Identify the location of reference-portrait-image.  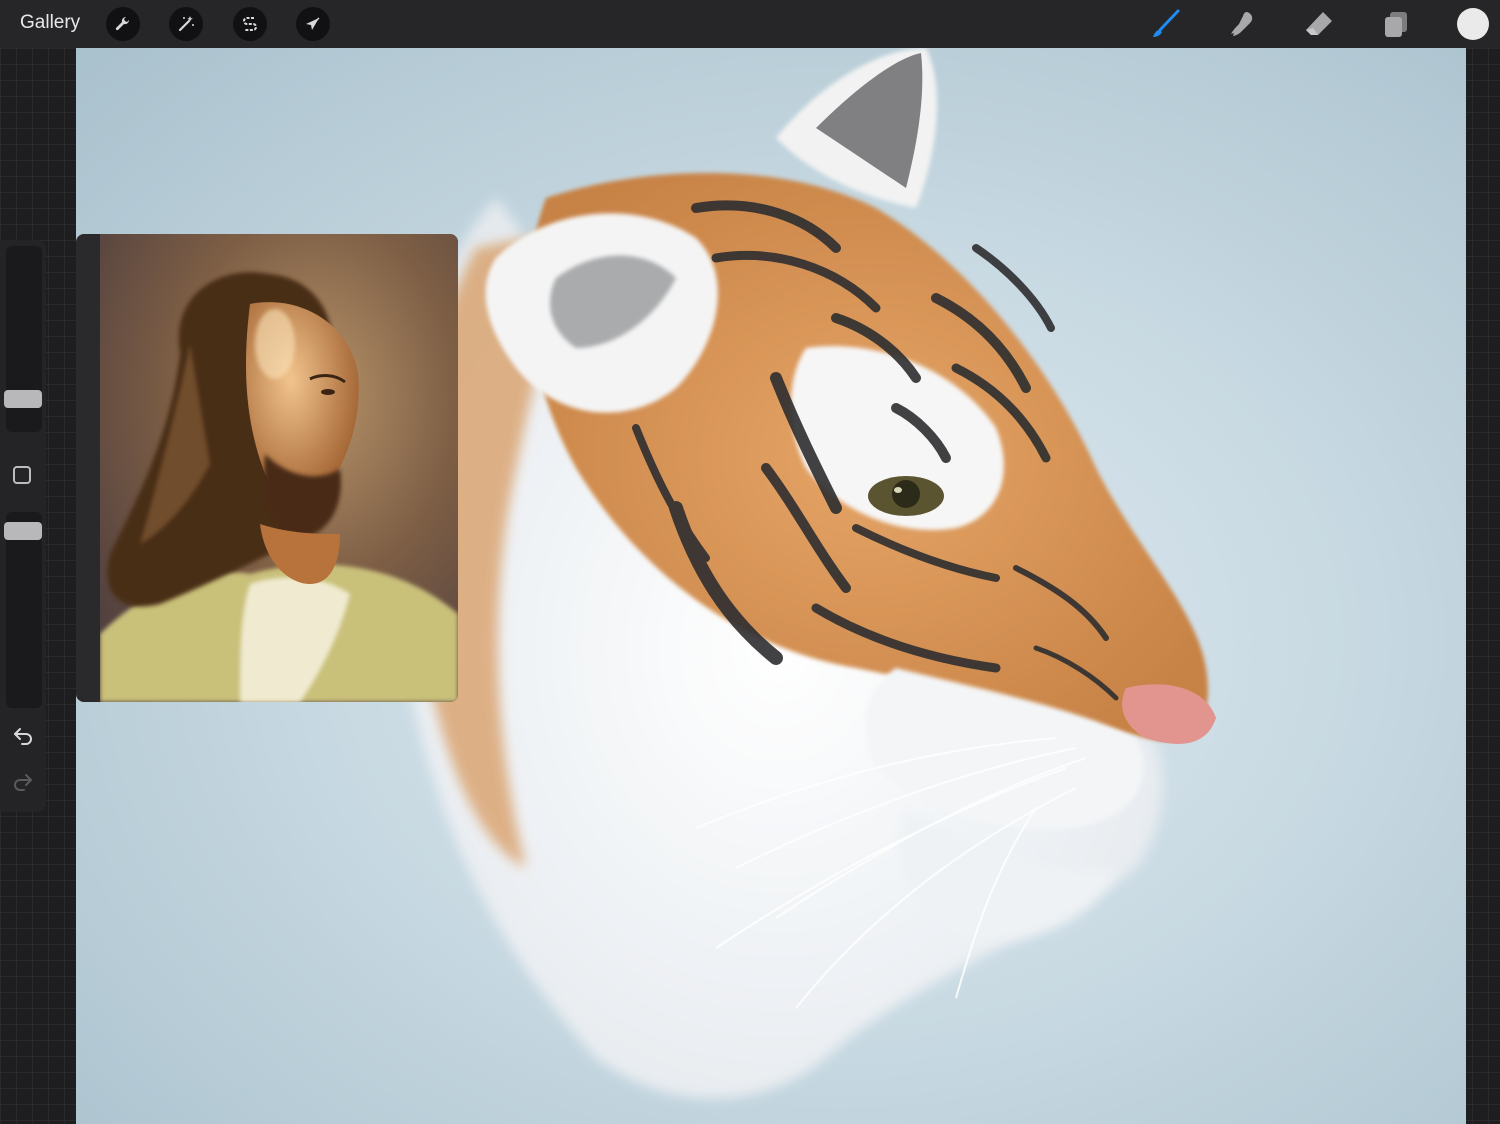
(279, 468).